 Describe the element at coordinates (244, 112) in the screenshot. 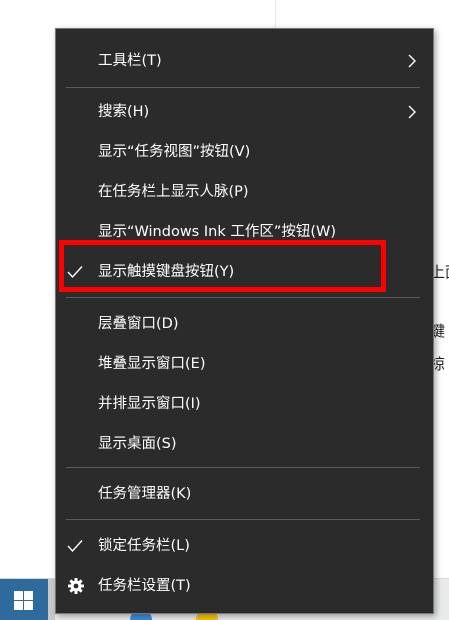

I see `menu-item-search: 搜索(H)` at that location.